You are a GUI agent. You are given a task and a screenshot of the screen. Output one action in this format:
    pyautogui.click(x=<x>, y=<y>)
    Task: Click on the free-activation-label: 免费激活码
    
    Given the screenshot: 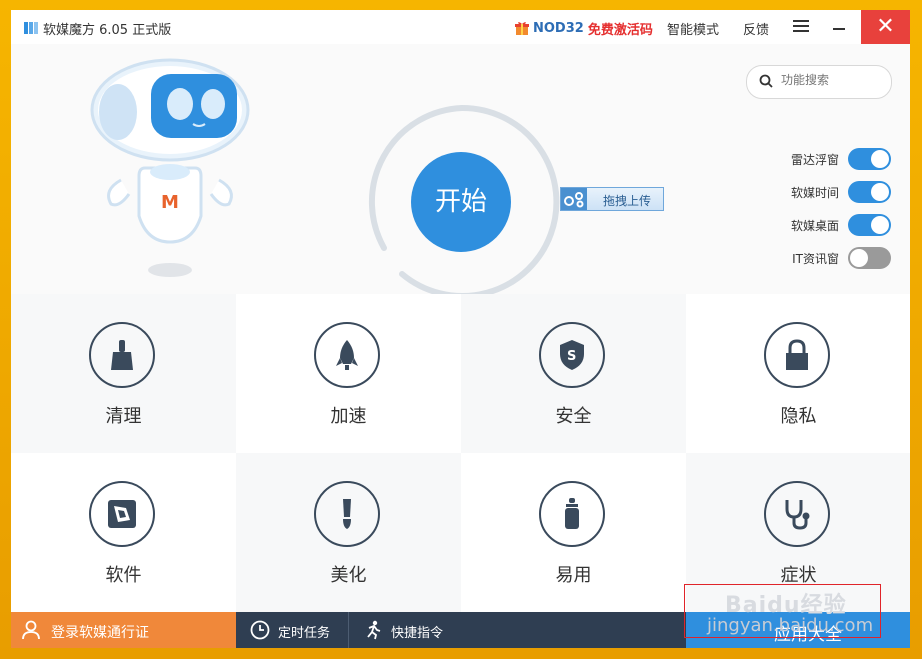 What is the action you would take?
    pyautogui.click(x=620, y=30)
    